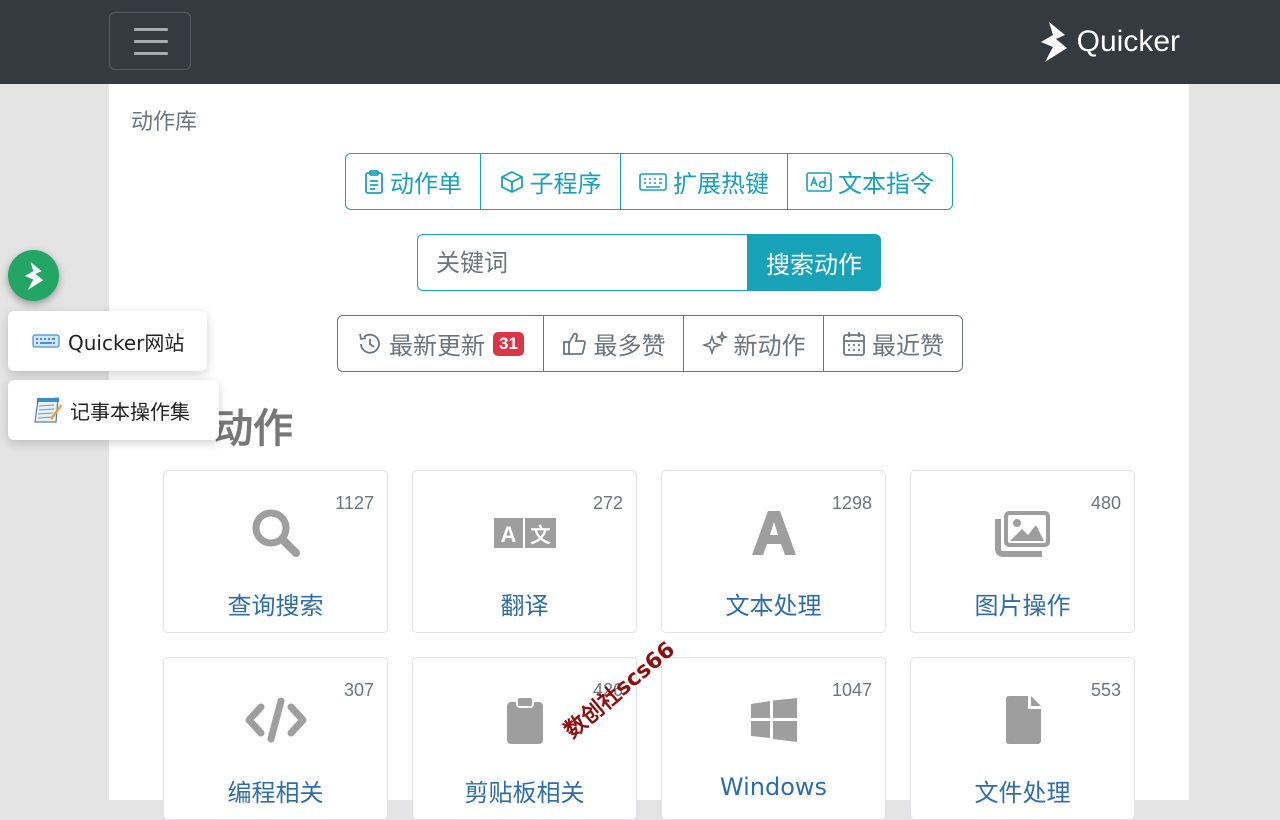 This screenshot has height=820, width=1280. What do you see at coordinates (113, 410) in the screenshot?
I see `floating-menu-notepad-actions: 记事本操作集` at bounding box center [113, 410].